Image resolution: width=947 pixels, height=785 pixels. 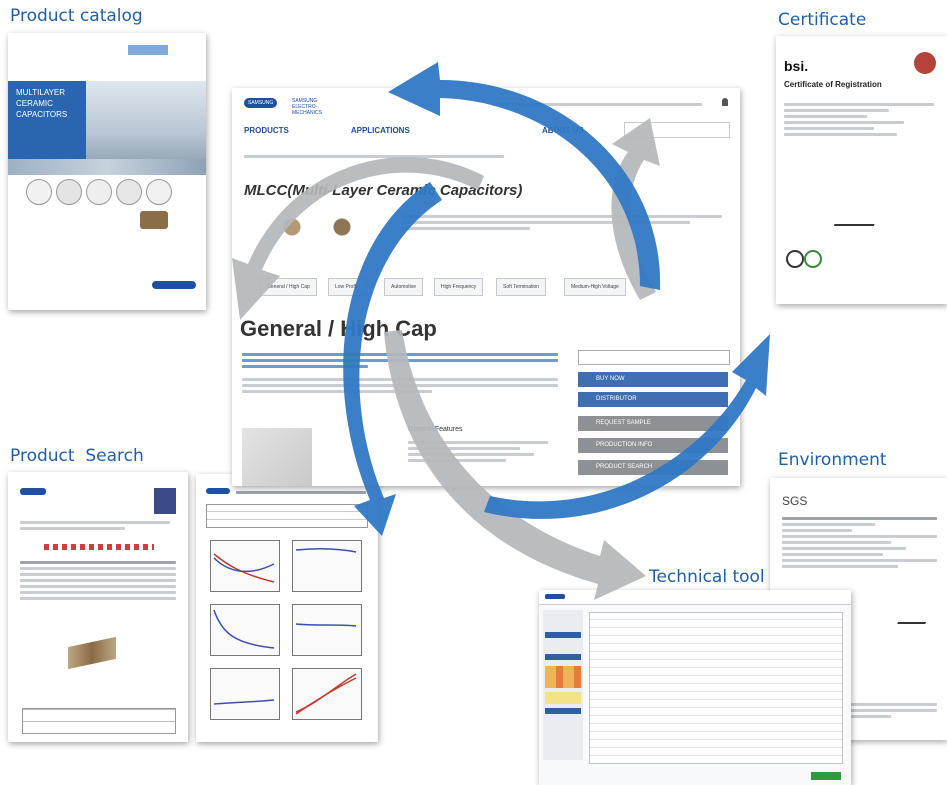 I want to click on website-select-box, so click(x=654, y=357).